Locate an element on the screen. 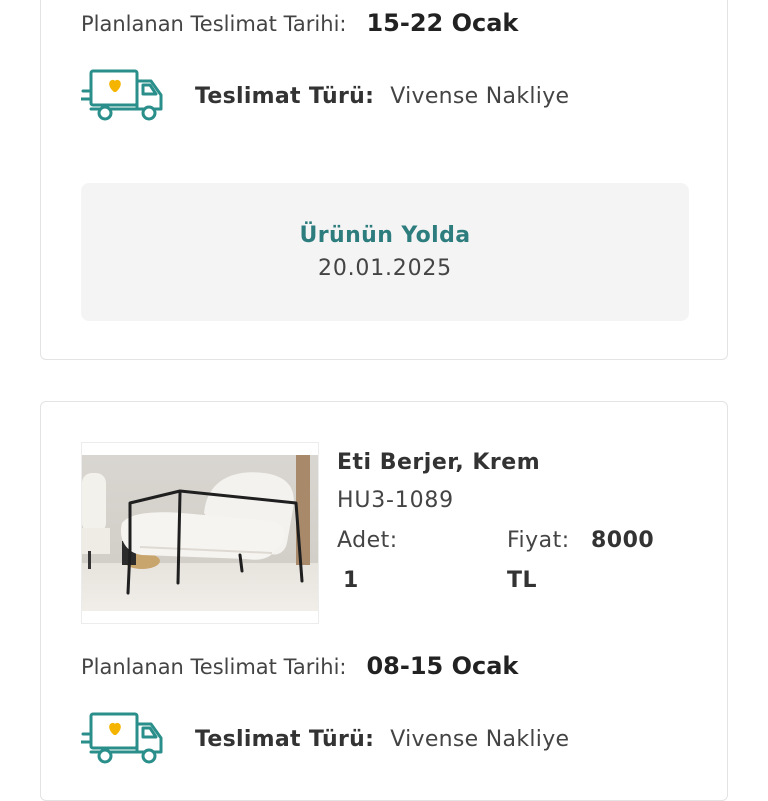 The width and height of the screenshot is (768, 801). armchair-product-photo is located at coordinates (200, 533).